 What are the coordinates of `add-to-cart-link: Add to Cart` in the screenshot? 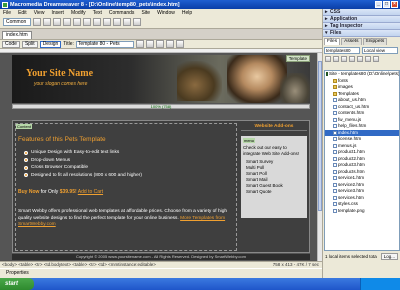 It's located at (90, 192).